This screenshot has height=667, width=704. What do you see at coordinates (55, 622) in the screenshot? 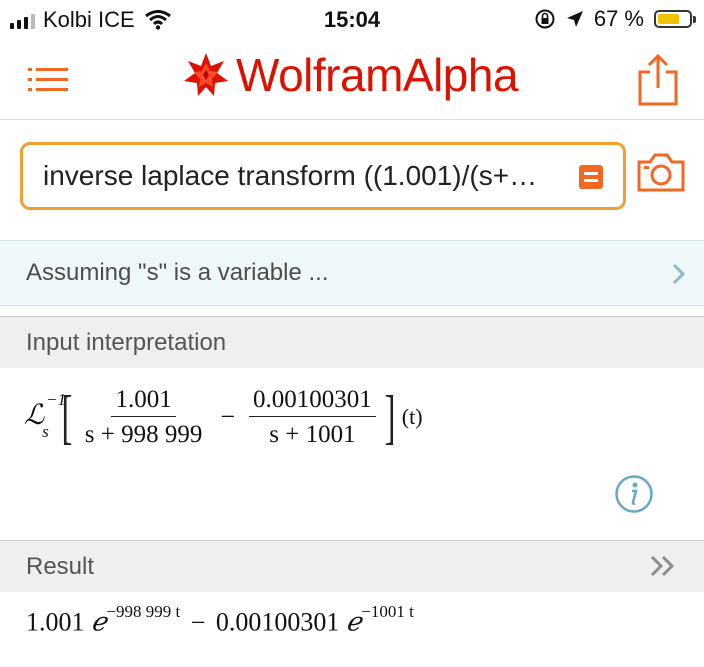
I see `result-coefficient-1: 1.001` at bounding box center [55, 622].